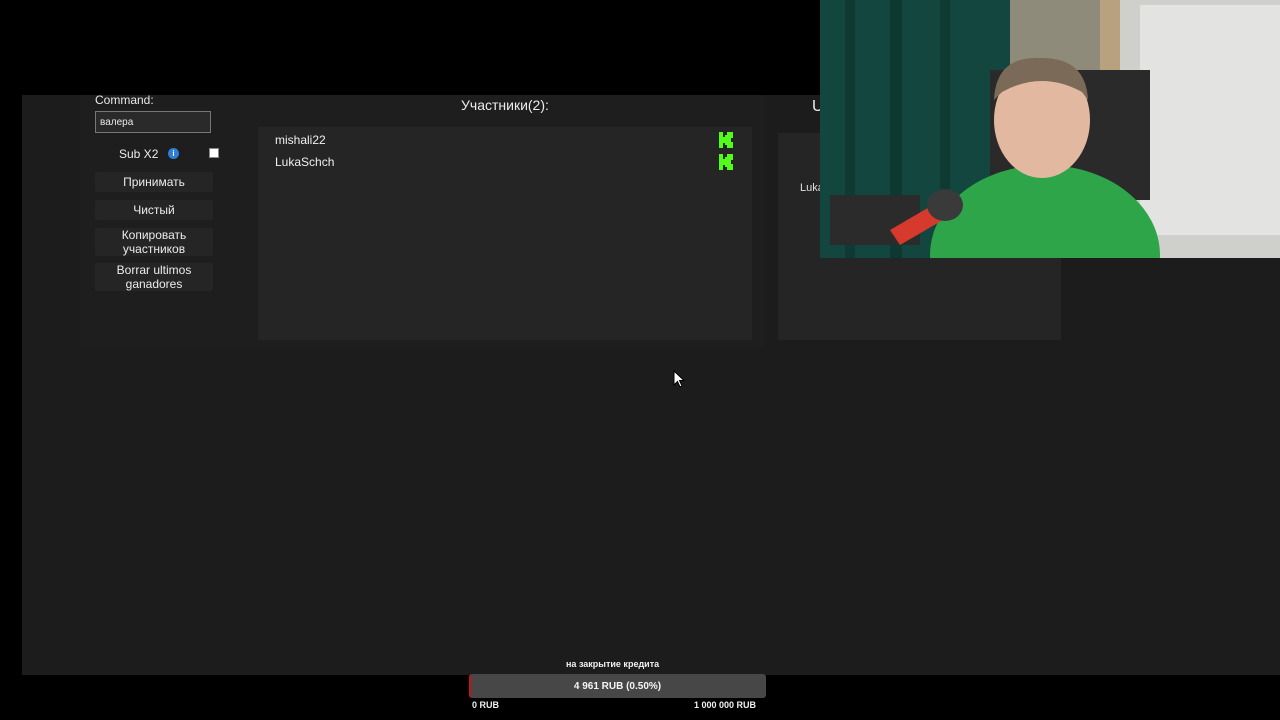 The height and width of the screenshot is (720, 1280). I want to click on credit-value: 4 961 RUB (0.50%), so click(617, 686).